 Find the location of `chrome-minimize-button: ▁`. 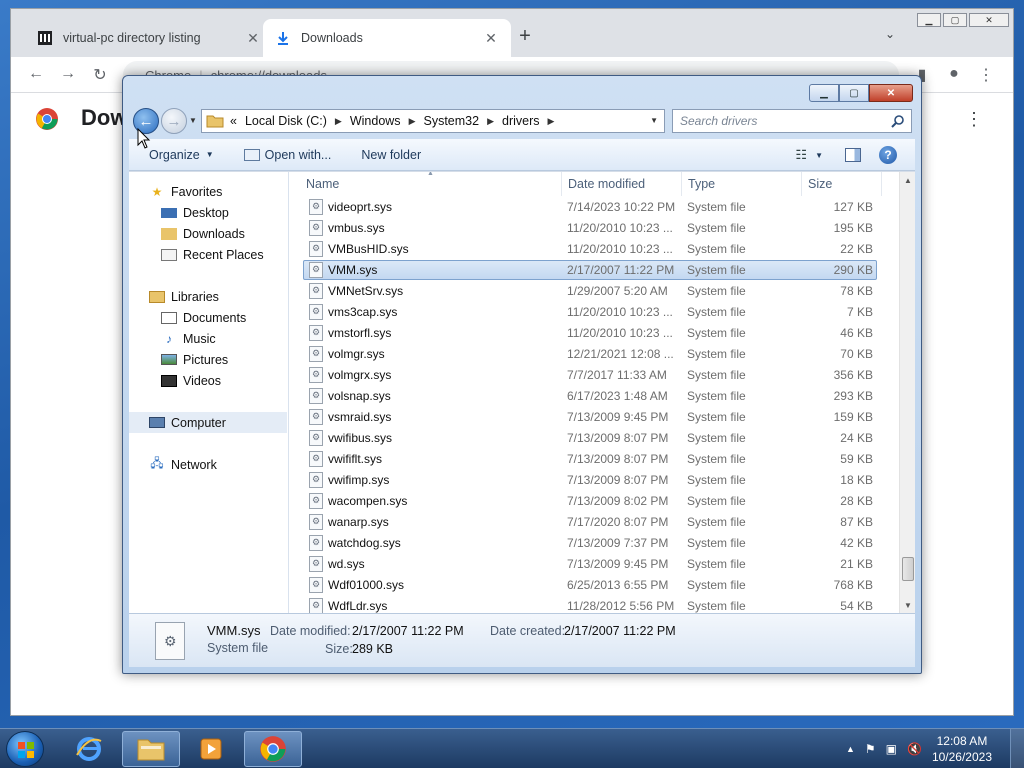

chrome-minimize-button: ▁ is located at coordinates (929, 20).